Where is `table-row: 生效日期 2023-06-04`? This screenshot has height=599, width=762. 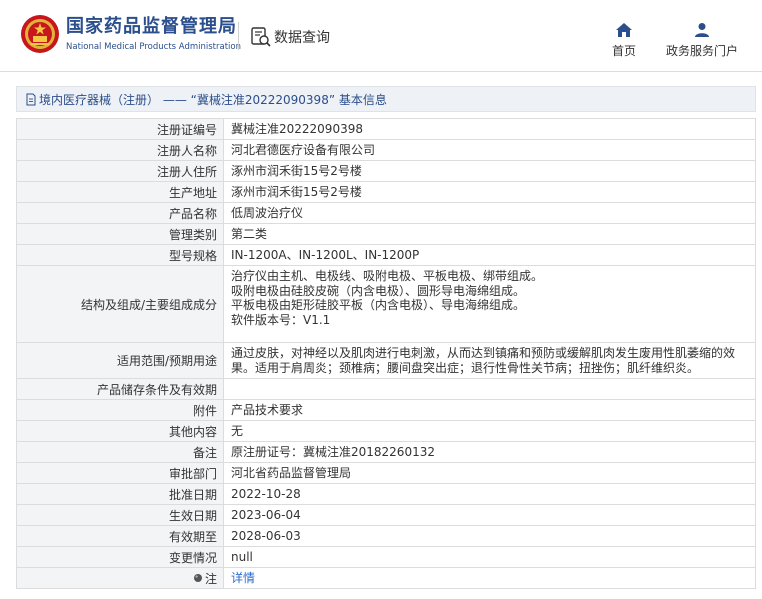
table-row: 生效日期 2023-06-04 is located at coordinates (386, 515).